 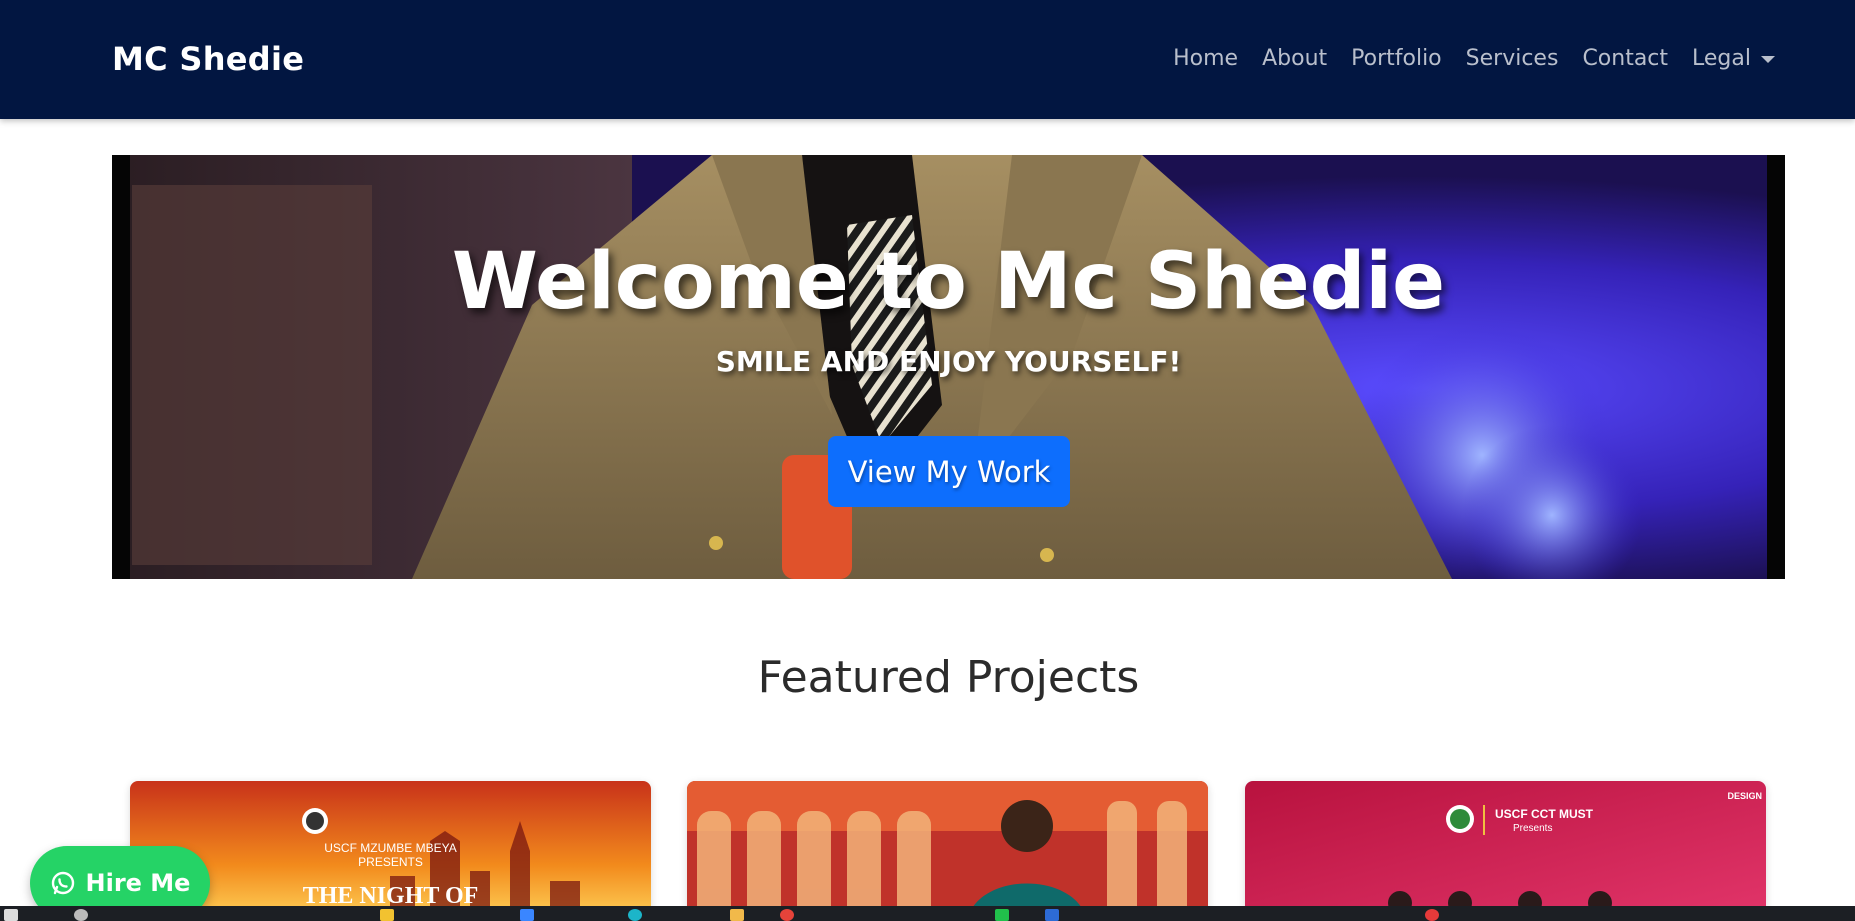 What do you see at coordinates (1294, 58) in the screenshot?
I see `nav-about: About` at bounding box center [1294, 58].